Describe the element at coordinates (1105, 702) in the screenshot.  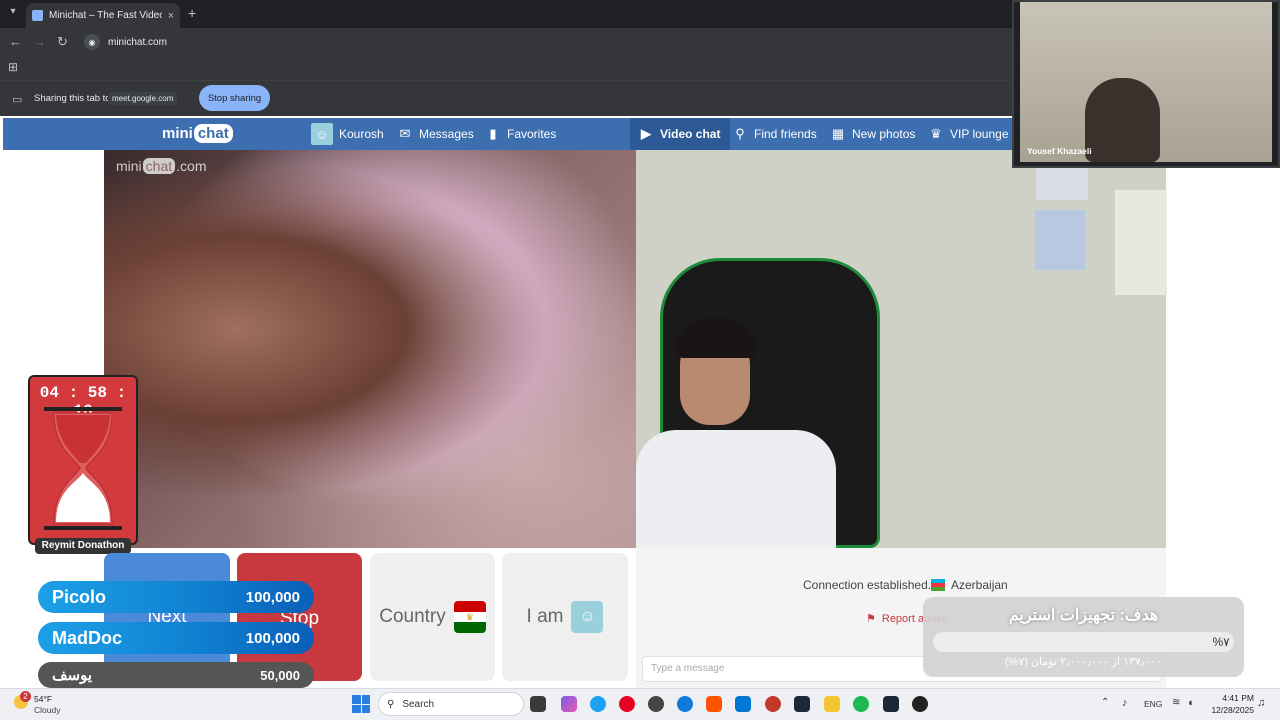
I see `tray-overflow-icon: ⌃` at that location.